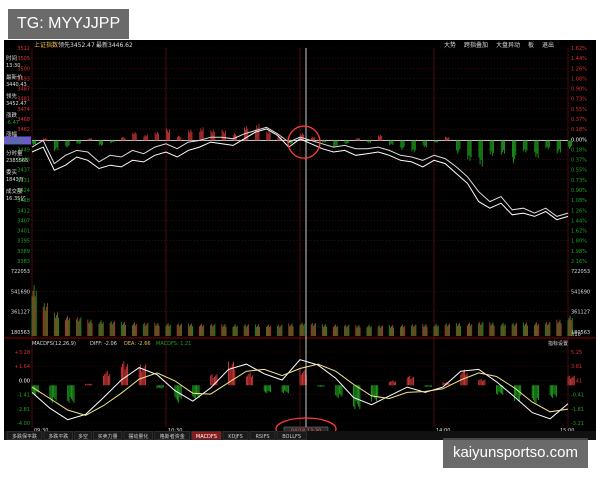  What do you see at coordinates (58, 436) in the screenshot?
I see `tab-label: 多跌平跌` at bounding box center [58, 436].